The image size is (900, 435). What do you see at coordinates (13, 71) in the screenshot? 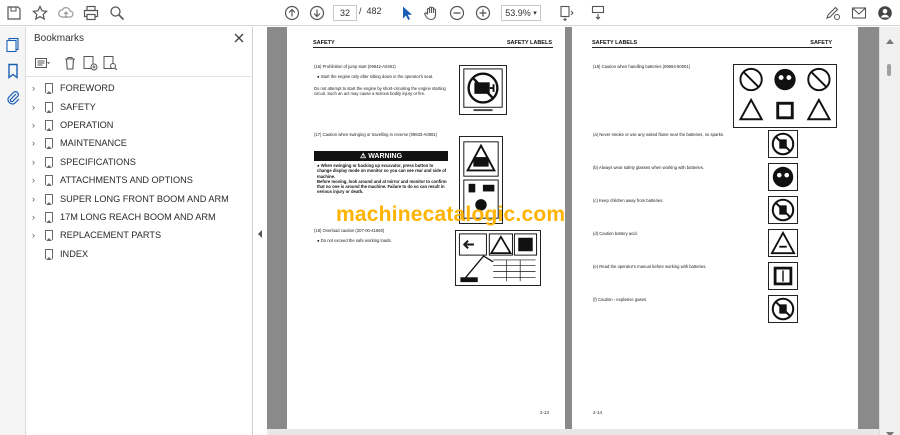
I see `bookmarks-panel-icon` at bounding box center [13, 71].